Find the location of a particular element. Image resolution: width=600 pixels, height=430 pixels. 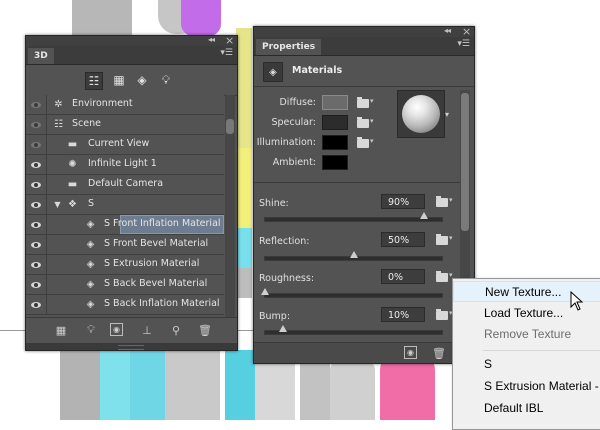

list-item: ▬ Default Camera is located at coordinates (125, 185).